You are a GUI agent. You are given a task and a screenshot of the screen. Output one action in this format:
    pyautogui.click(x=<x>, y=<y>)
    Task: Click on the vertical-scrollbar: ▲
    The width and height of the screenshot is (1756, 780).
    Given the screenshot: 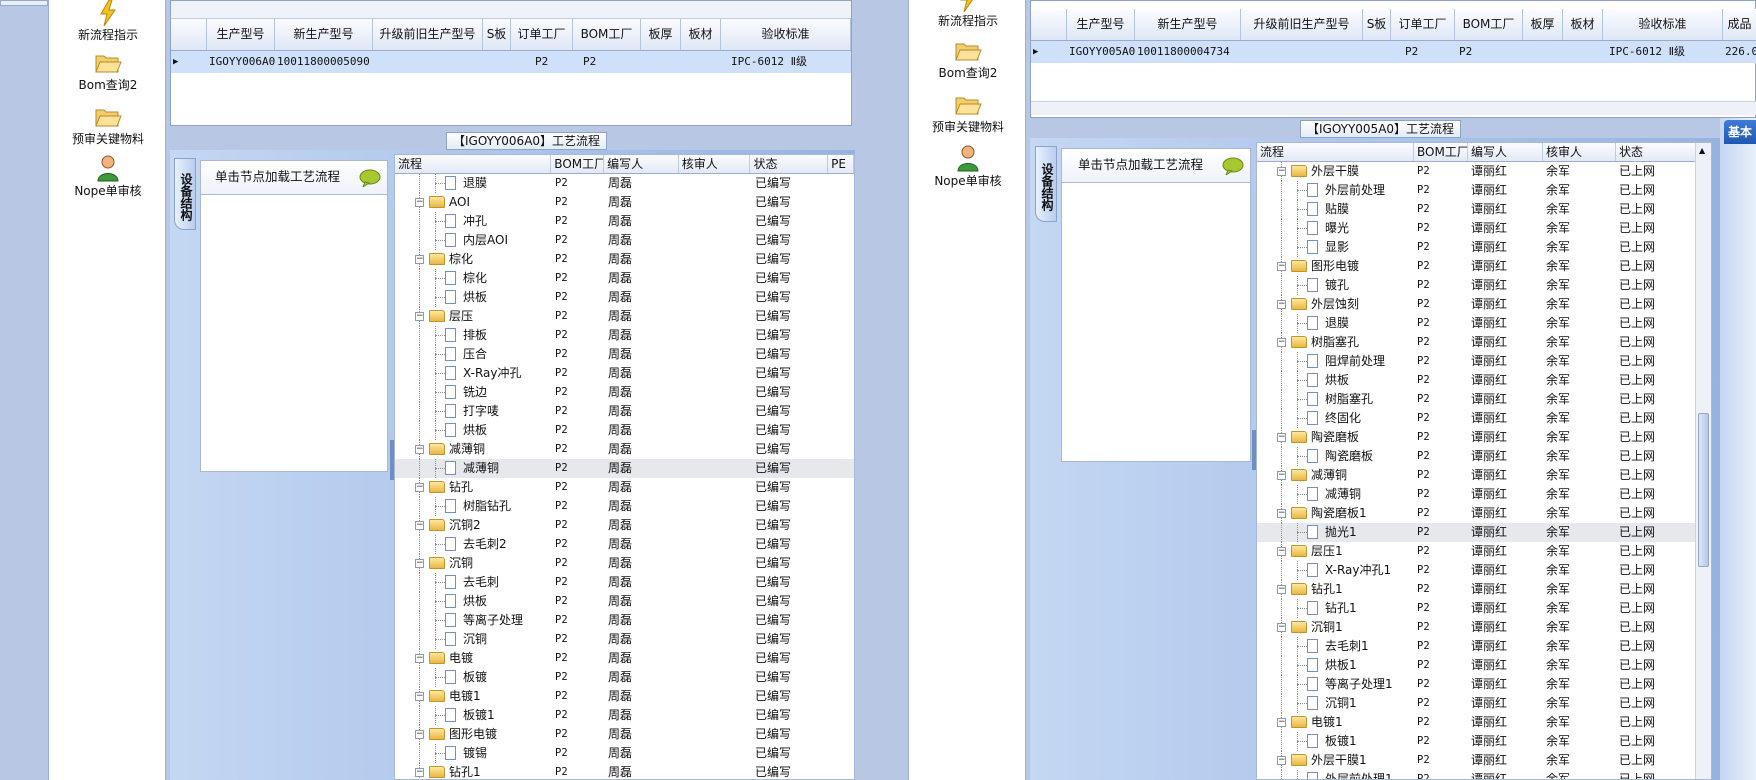 What is the action you would take?
    pyautogui.click(x=1703, y=461)
    